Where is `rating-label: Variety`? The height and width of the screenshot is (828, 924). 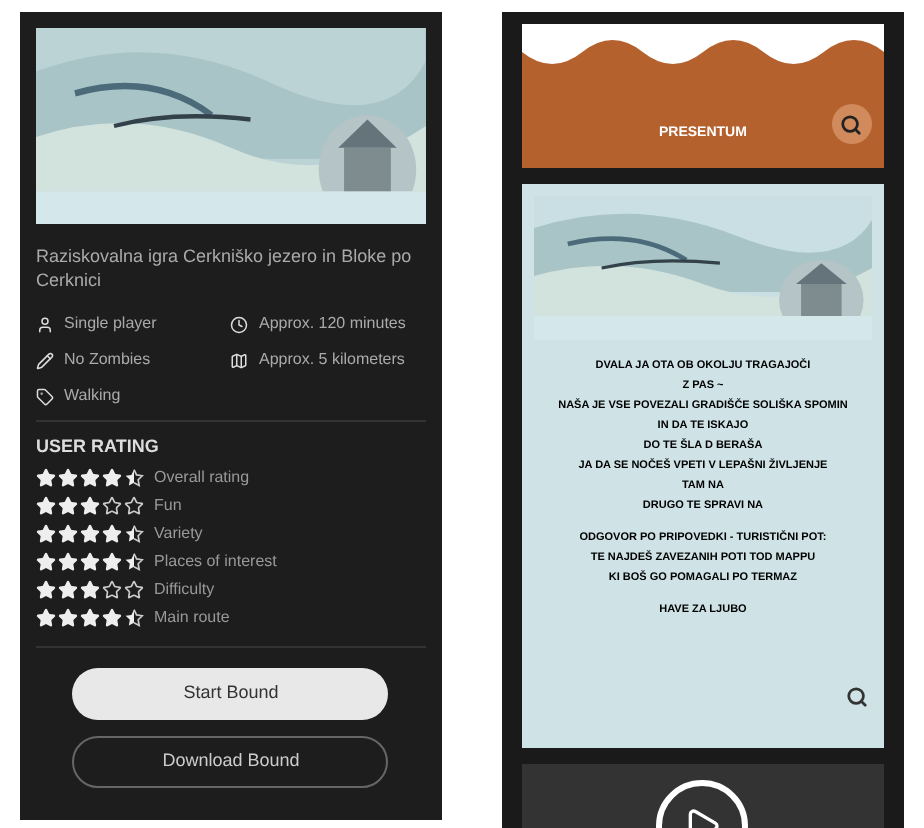
rating-label: Variety is located at coordinates (178, 533).